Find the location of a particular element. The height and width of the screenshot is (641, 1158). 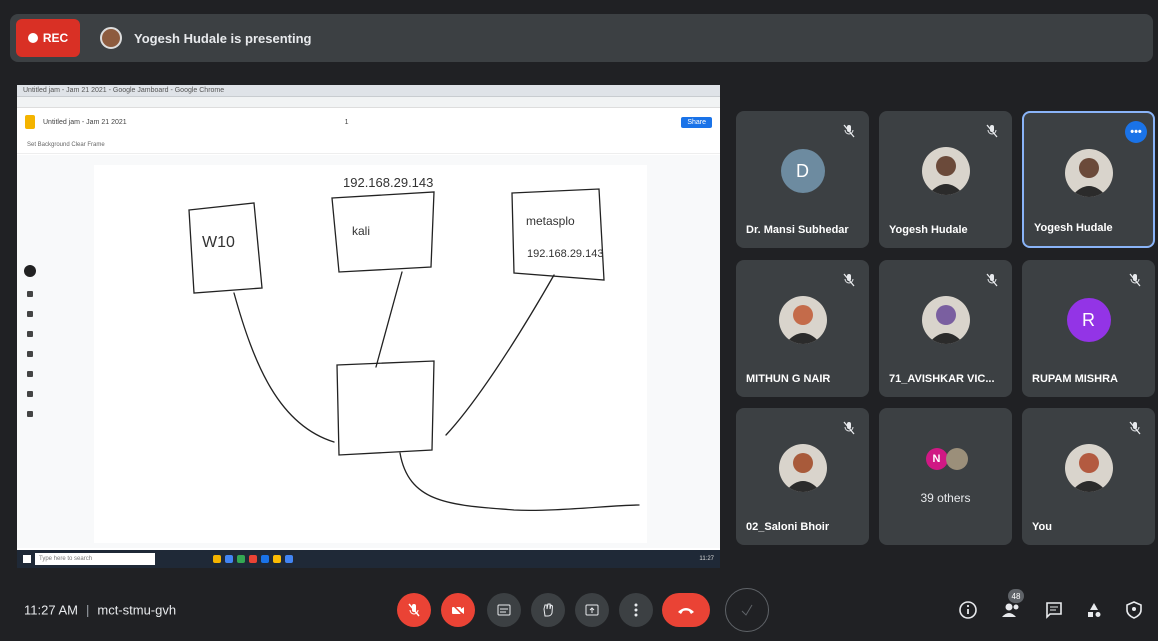

activities-button is located at coordinates (1094, 610).